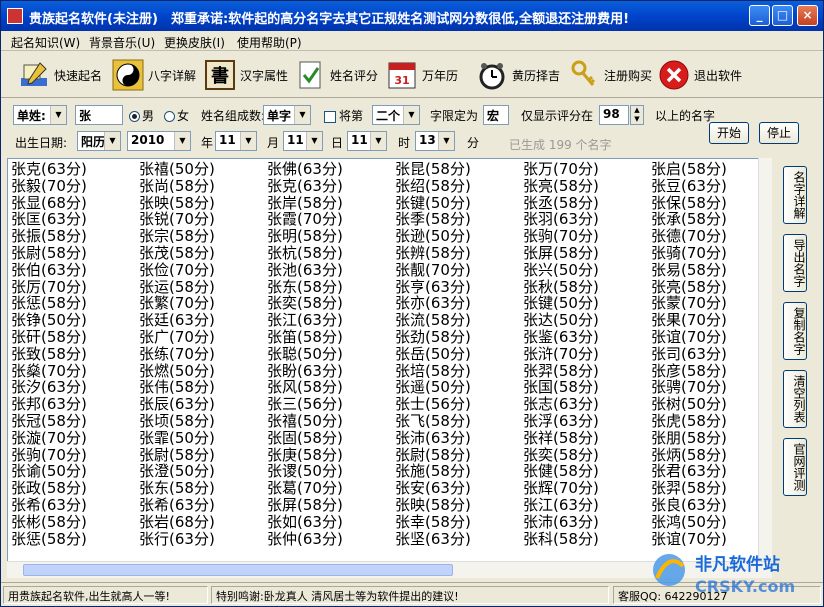 This screenshot has width=824, height=607. What do you see at coordinates (367, 141) in the screenshot?
I see `hour-day-select: 11 ▼` at bounding box center [367, 141].